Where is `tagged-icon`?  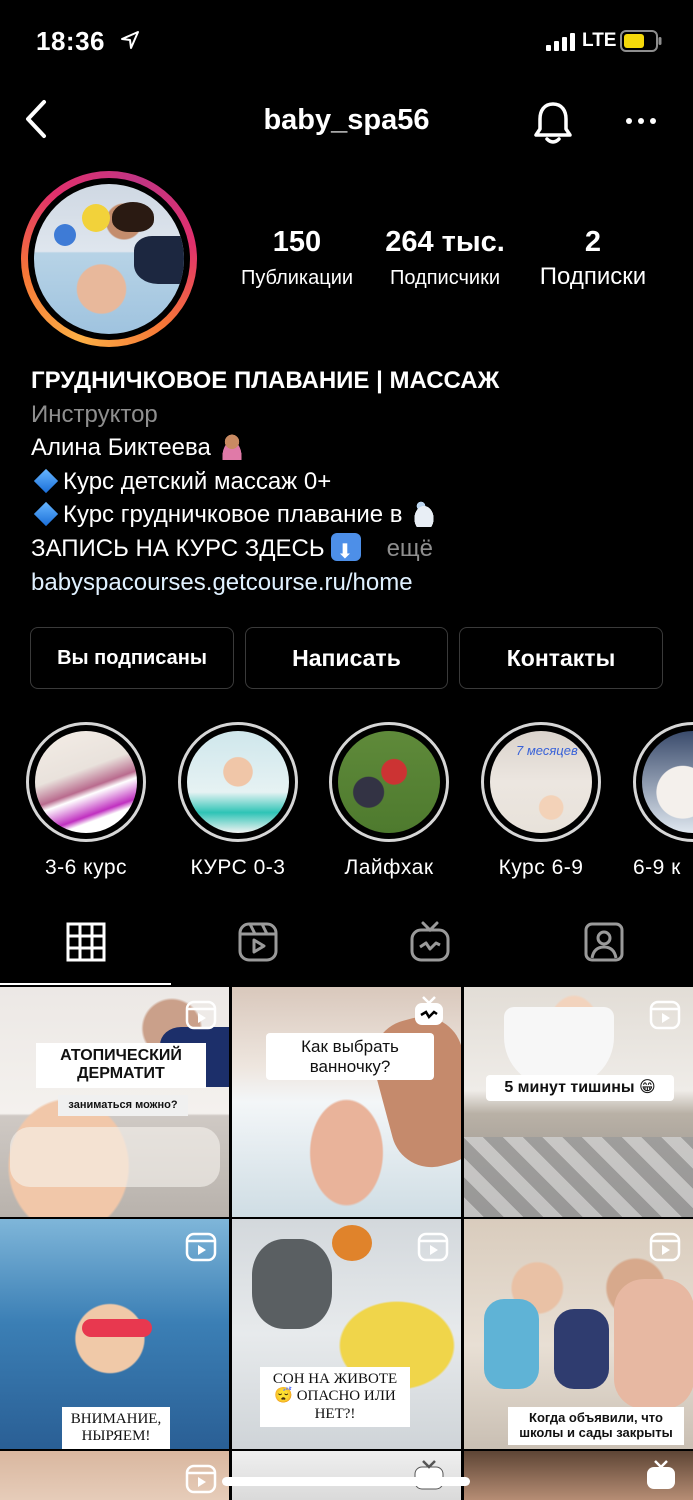
tagged-icon is located at coordinates (604, 942).